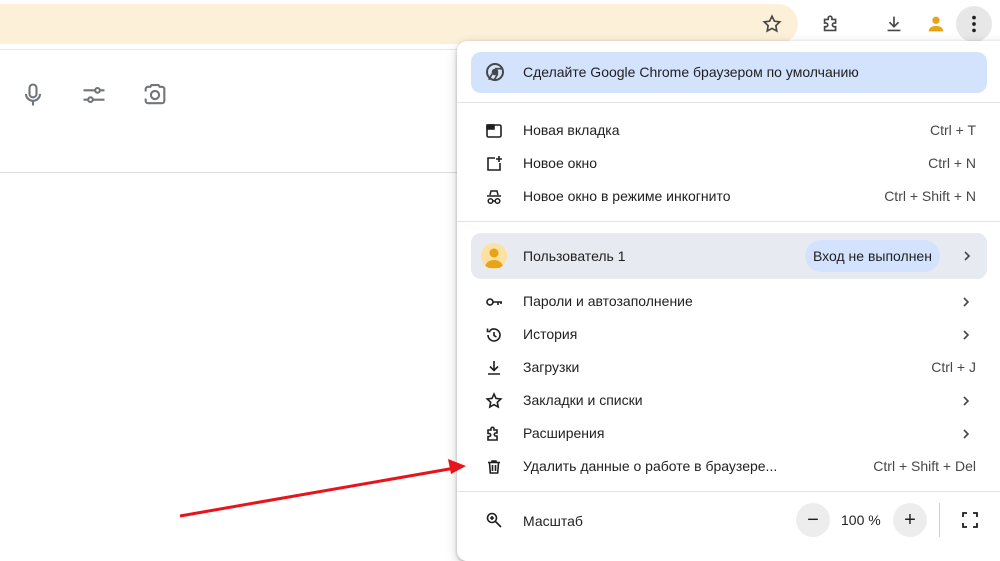 The height and width of the screenshot is (561, 1000). Describe the element at coordinates (872, 256) in the screenshot. I see `signin-status-badge: Вход не выполнен` at that location.